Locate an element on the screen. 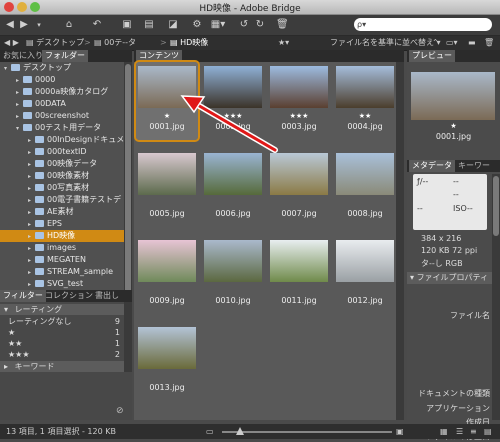  go-parent-icon: ⌂ is located at coordinates (69, 25).